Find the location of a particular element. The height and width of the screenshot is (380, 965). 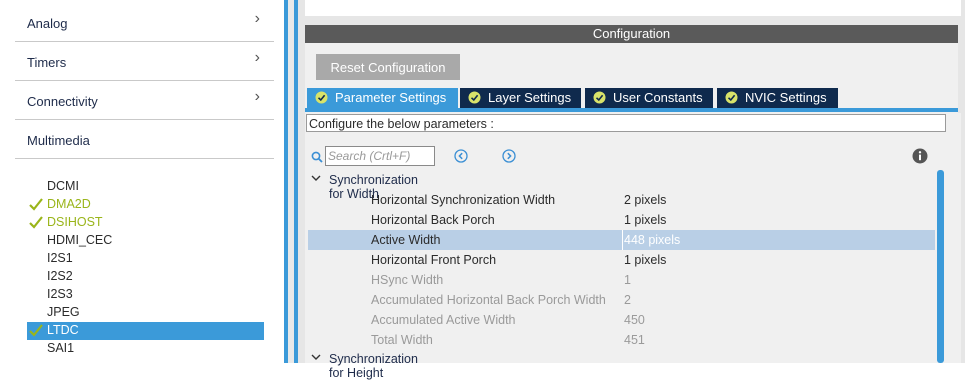

search-input is located at coordinates (380, 156).